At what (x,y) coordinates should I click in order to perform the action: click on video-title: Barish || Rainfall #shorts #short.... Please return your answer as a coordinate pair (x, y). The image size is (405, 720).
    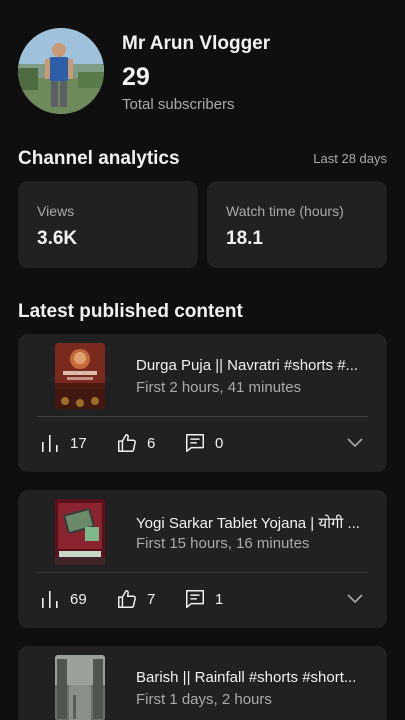
    Looking at the image, I should click on (246, 677).